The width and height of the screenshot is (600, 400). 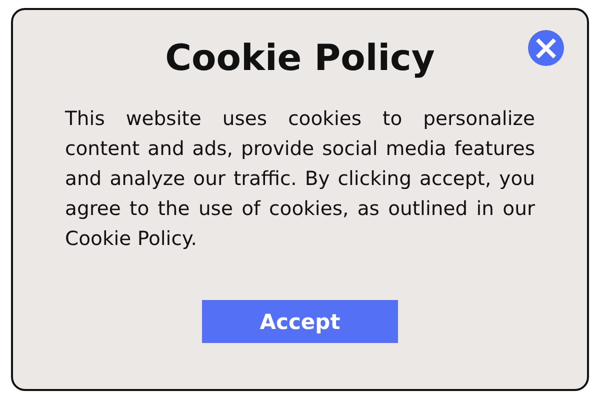 I want to click on close-button: ×, so click(x=546, y=48).